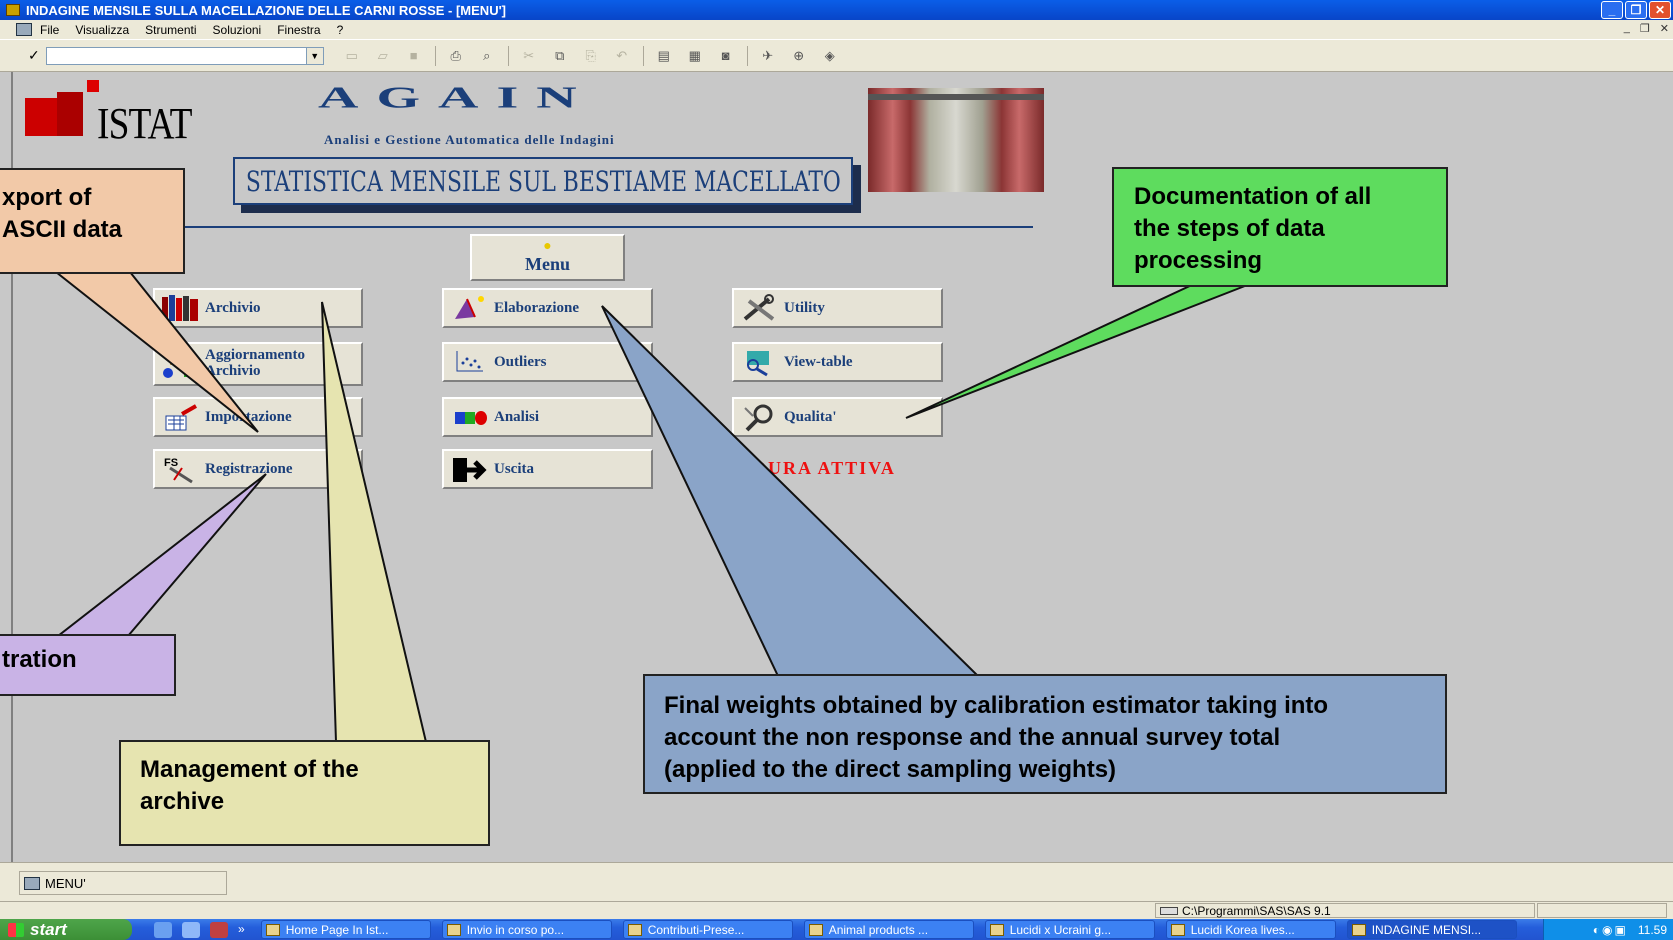 The height and width of the screenshot is (940, 1673). What do you see at coordinates (996, 929) in the screenshot?
I see `powerpoint-icon` at bounding box center [996, 929].